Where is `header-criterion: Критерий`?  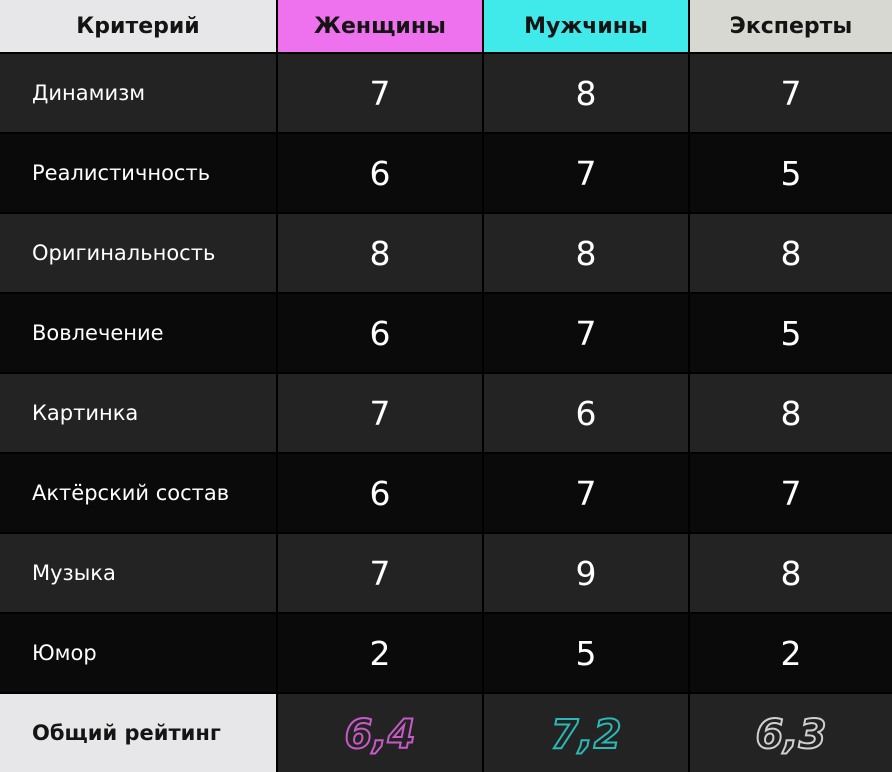
header-criterion: Критерий is located at coordinates (138, 26).